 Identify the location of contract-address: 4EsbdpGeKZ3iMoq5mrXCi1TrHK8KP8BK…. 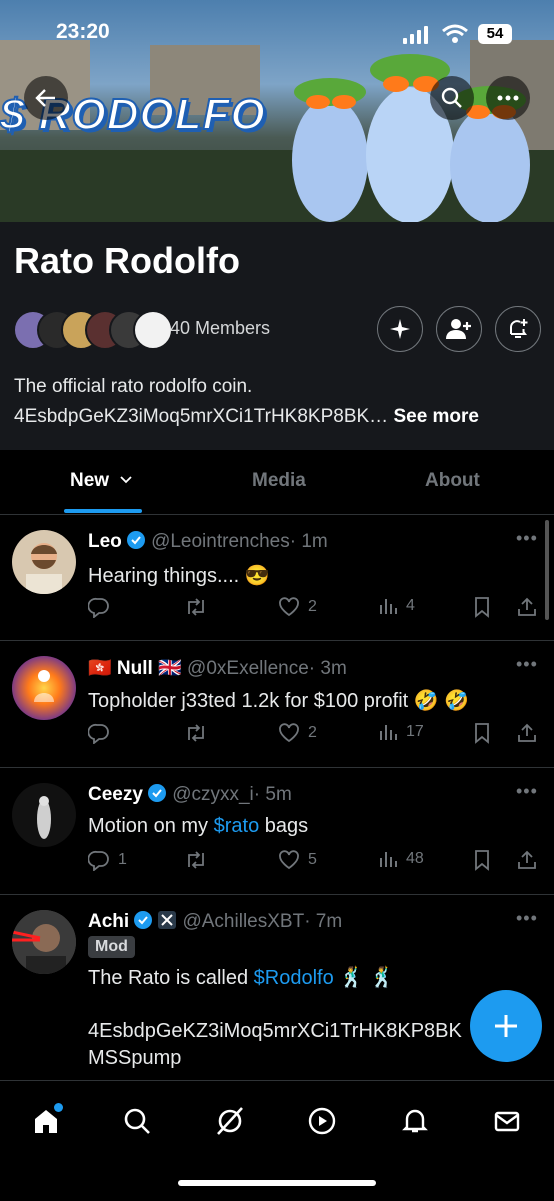
(201, 416).